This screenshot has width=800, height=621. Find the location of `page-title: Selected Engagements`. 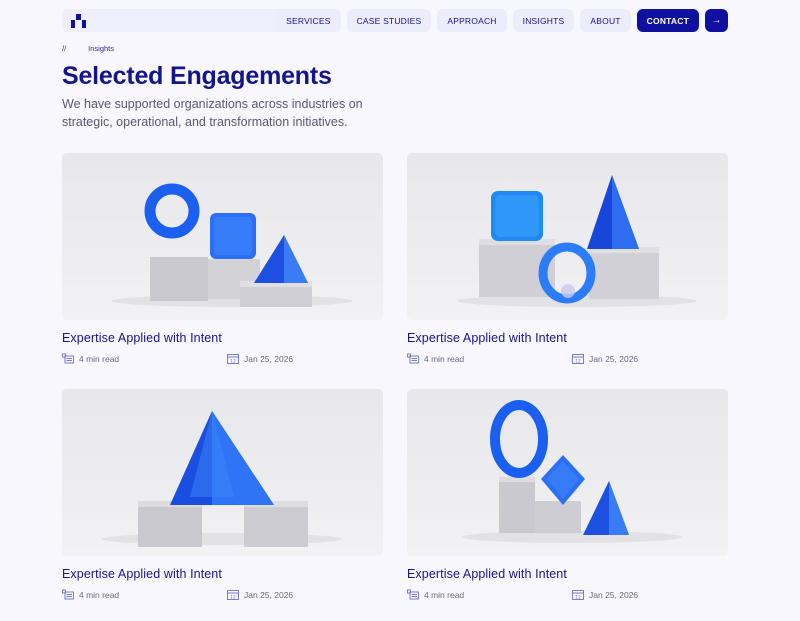

page-title: Selected Engagements is located at coordinates (197, 76).